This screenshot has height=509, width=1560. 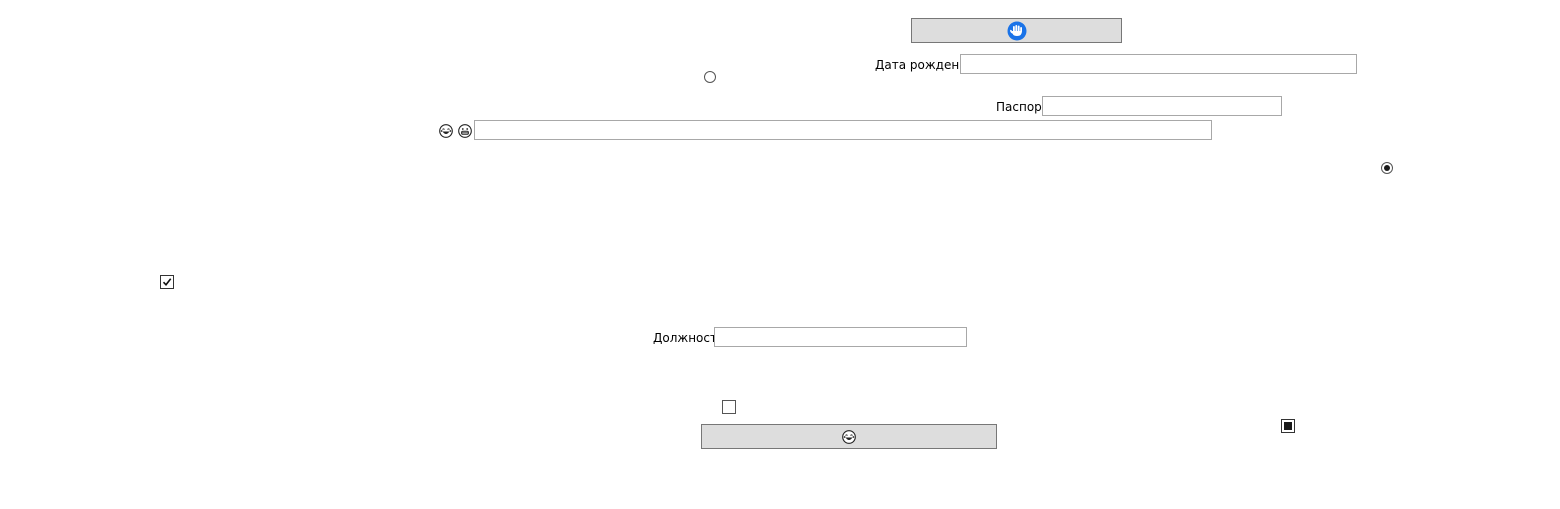 What do you see at coordinates (1162, 106) in the screenshot?
I see `passport-field` at bounding box center [1162, 106].